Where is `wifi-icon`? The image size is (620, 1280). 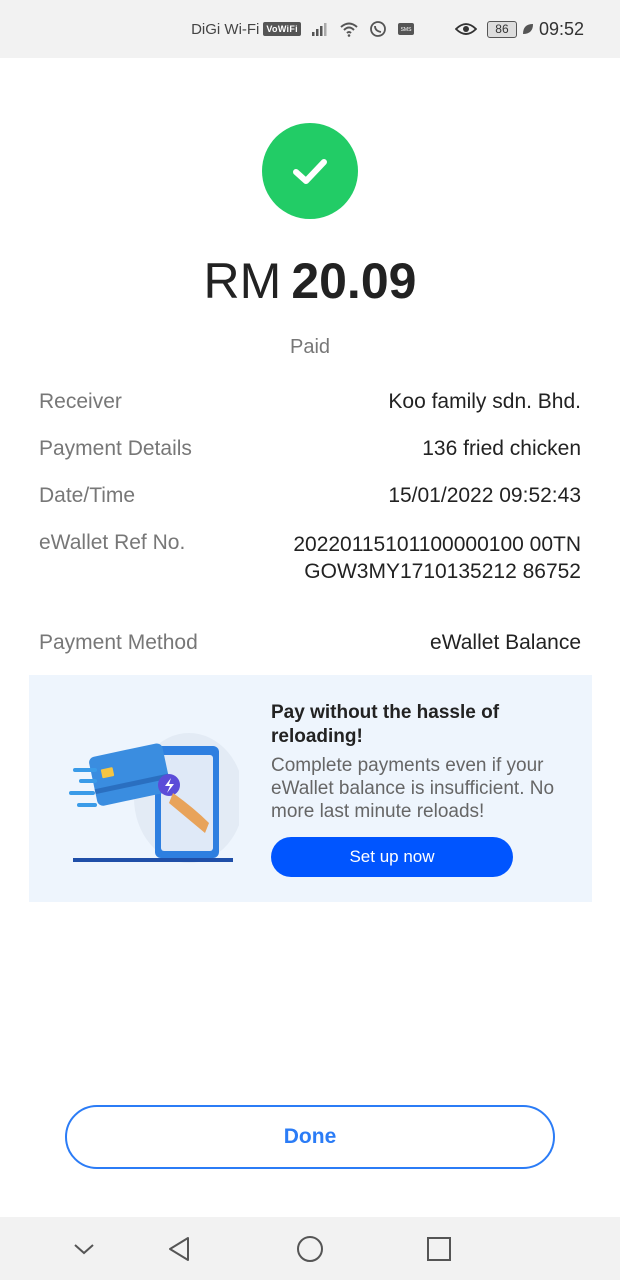
wifi-icon is located at coordinates (349, 29).